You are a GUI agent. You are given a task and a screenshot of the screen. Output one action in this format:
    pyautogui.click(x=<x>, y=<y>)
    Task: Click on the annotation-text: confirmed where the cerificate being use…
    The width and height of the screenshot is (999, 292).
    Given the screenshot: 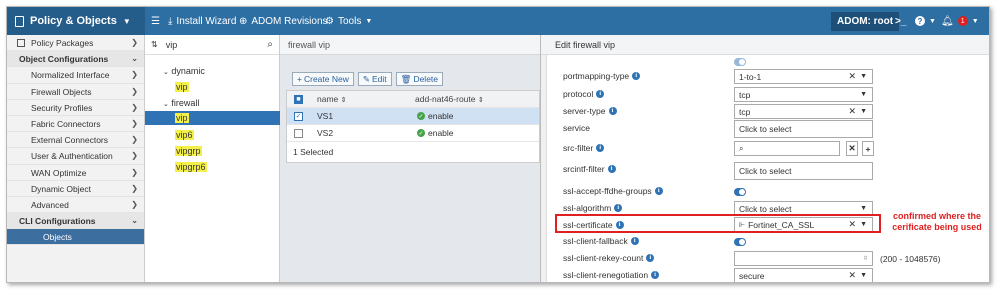 What is the action you would take?
    pyautogui.click(x=937, y=221)
    